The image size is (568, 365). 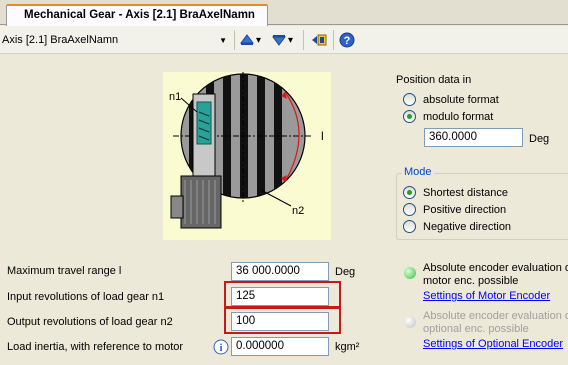 What do you see at coordinates (409, 209) in the screenshot?
I see `positive-direction-radio` at bounding box center [409, 209].